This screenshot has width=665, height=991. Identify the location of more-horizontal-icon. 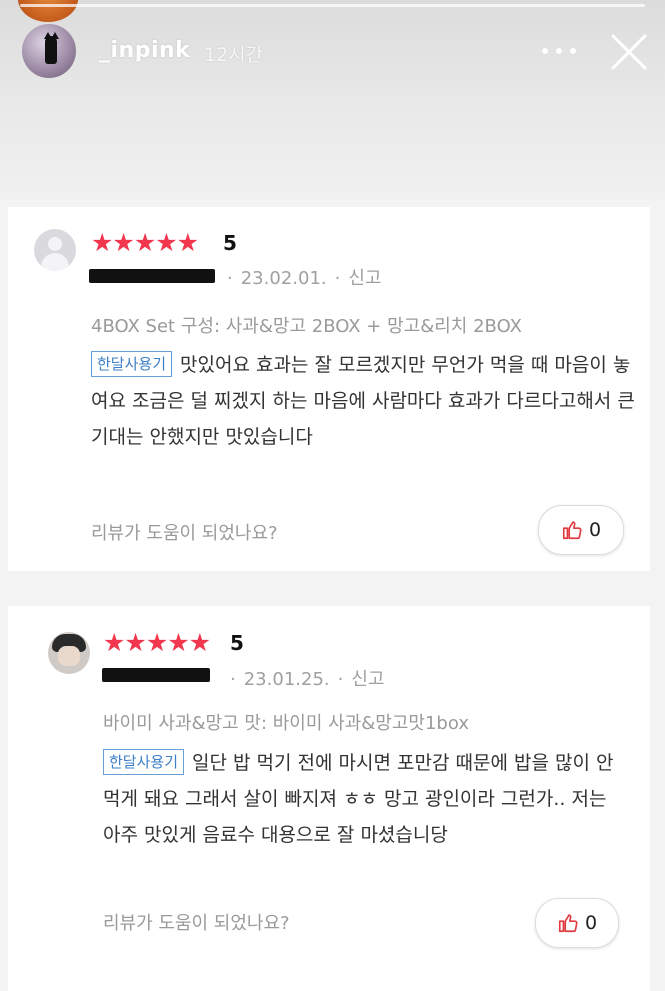
(559, 51).